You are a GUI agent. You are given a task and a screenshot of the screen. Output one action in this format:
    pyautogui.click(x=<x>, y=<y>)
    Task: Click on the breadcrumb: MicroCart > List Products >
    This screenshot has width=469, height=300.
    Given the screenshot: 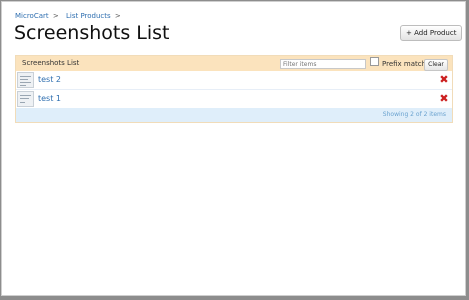 What is the action you would take?
    pyautogui.click(x=70, y=16)
    